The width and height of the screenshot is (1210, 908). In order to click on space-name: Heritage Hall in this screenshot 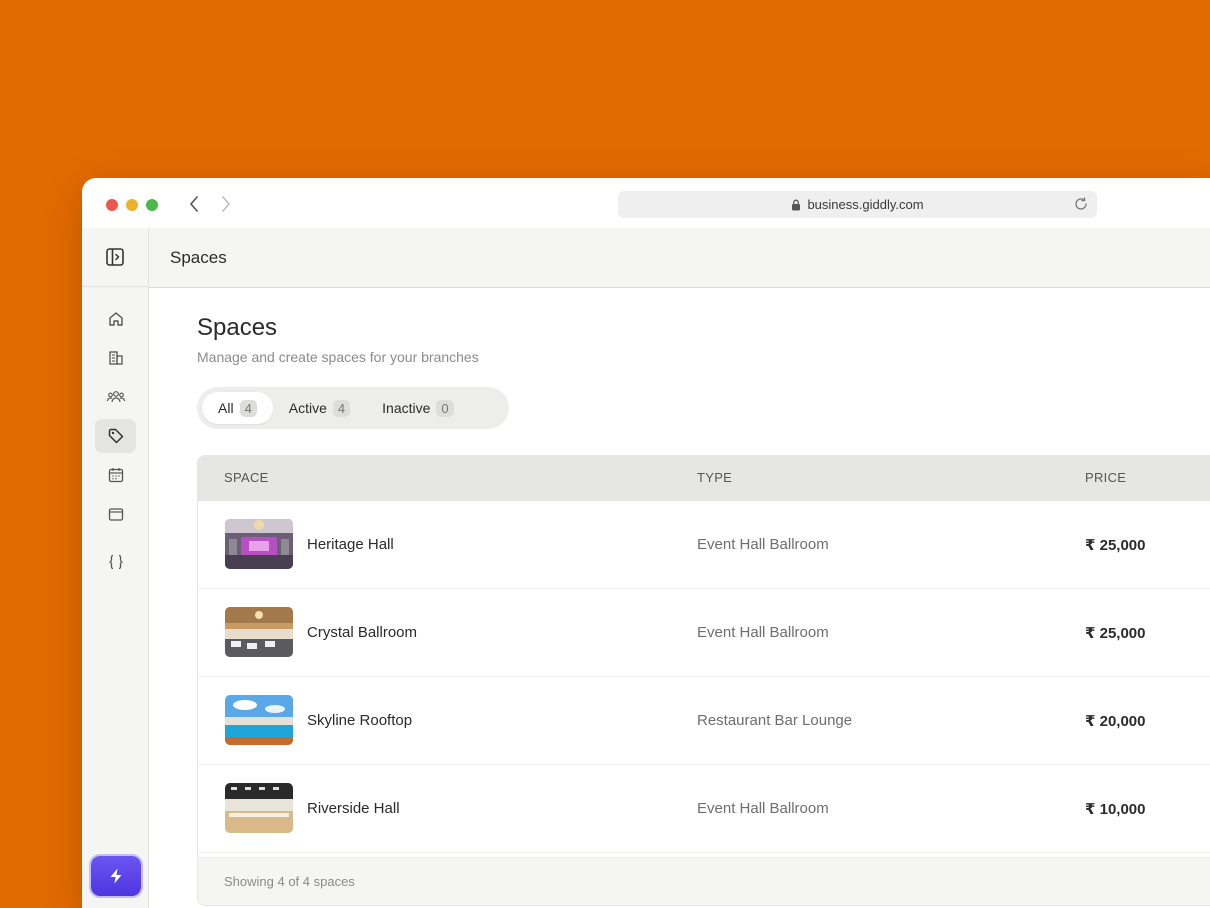, I will do `click(350, 544)`.